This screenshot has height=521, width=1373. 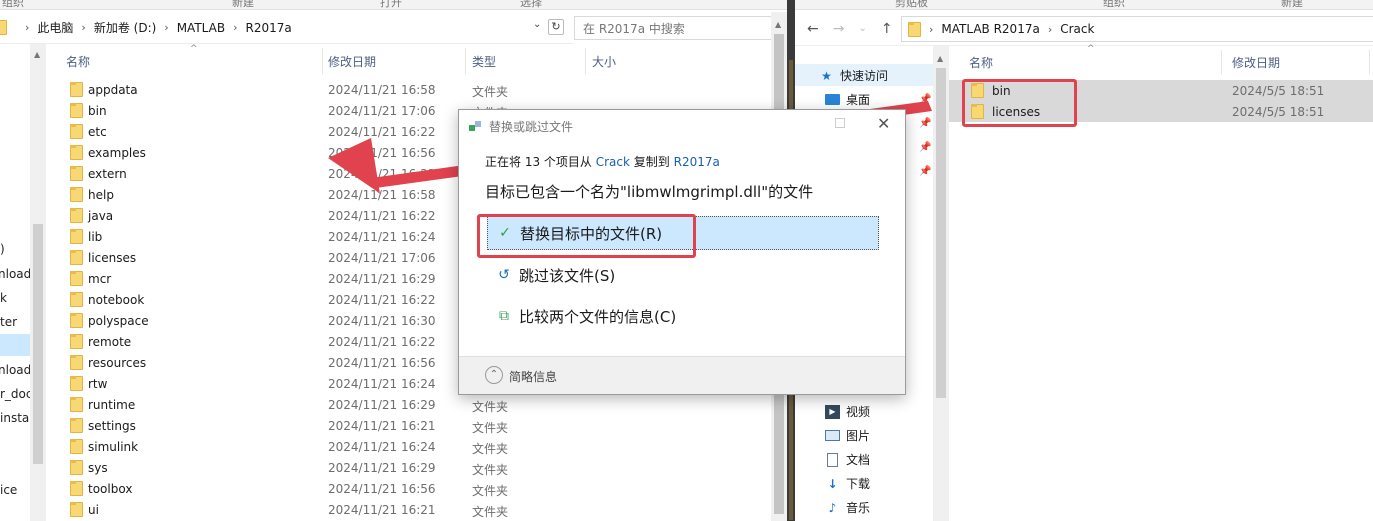 What do you see at coordinates (1077, 29) in the screenshot?
I see `breadcrumb-crack: Crack` at bounding box center [1077, 29].